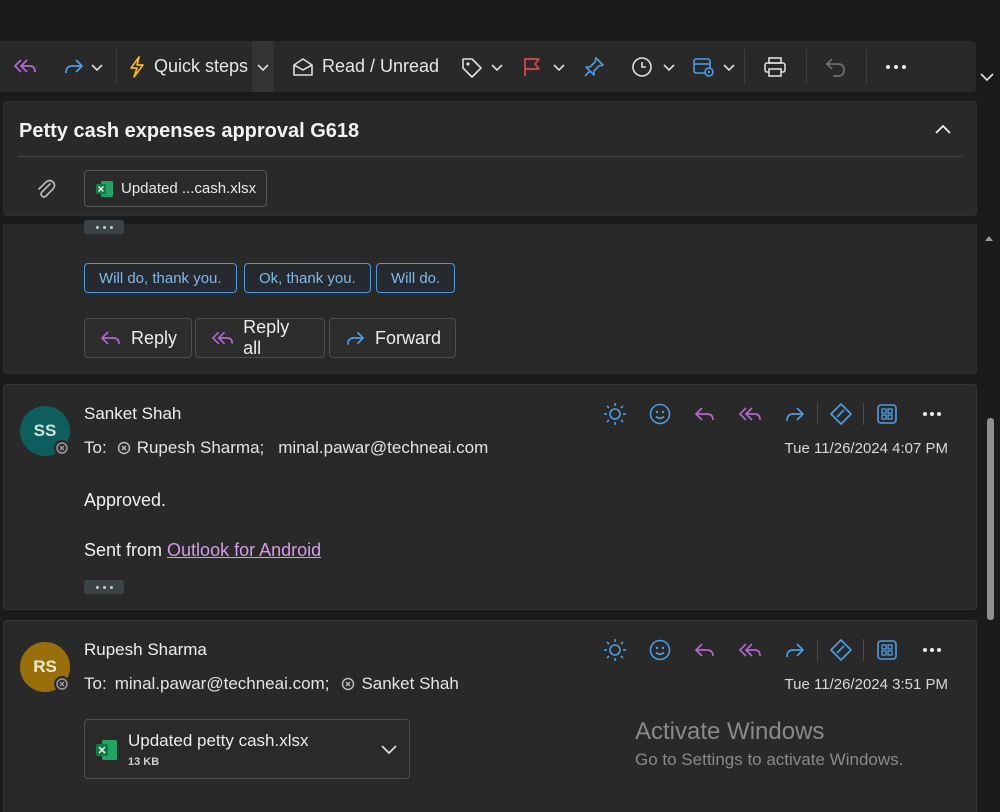  What do you see at coordinates (244, 550) in the screenshot?
I see `outlook-android-link: Outlook for Android` at bounding box center [244, 550].